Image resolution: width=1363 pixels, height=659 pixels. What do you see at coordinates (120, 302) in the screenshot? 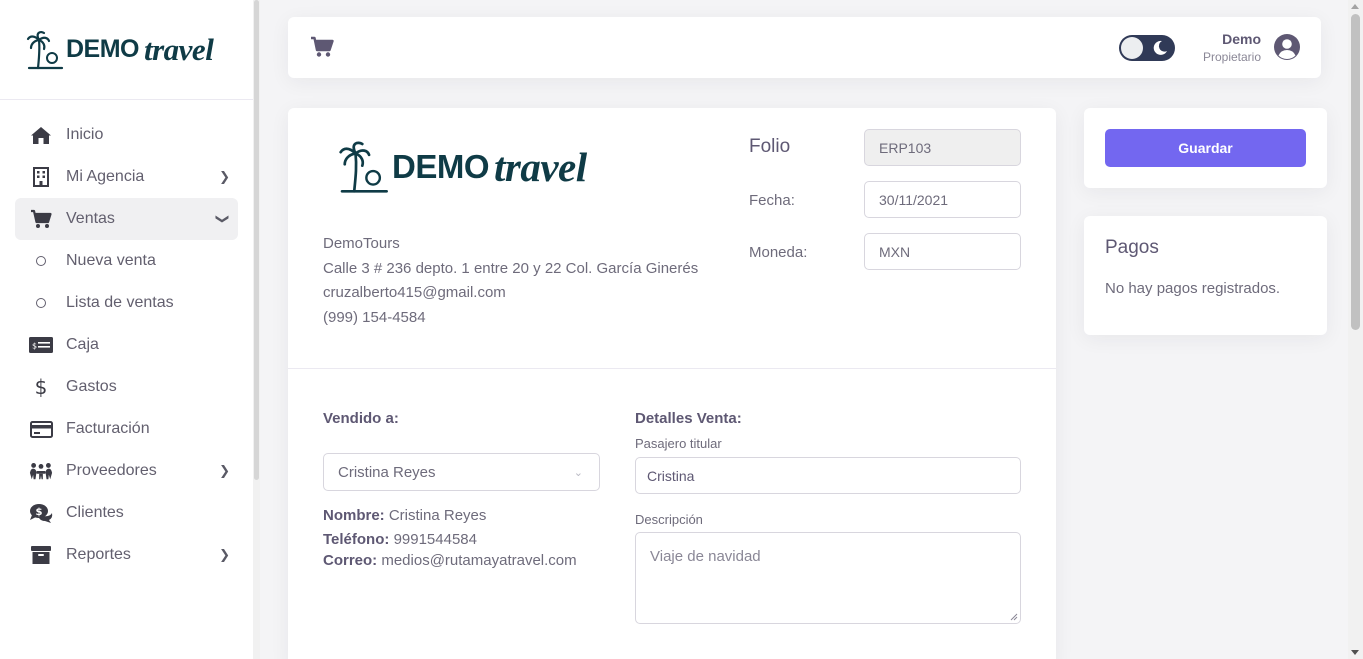
I see `sidebar-item-label: Lista de ventas` at bounding box center [120, 302].